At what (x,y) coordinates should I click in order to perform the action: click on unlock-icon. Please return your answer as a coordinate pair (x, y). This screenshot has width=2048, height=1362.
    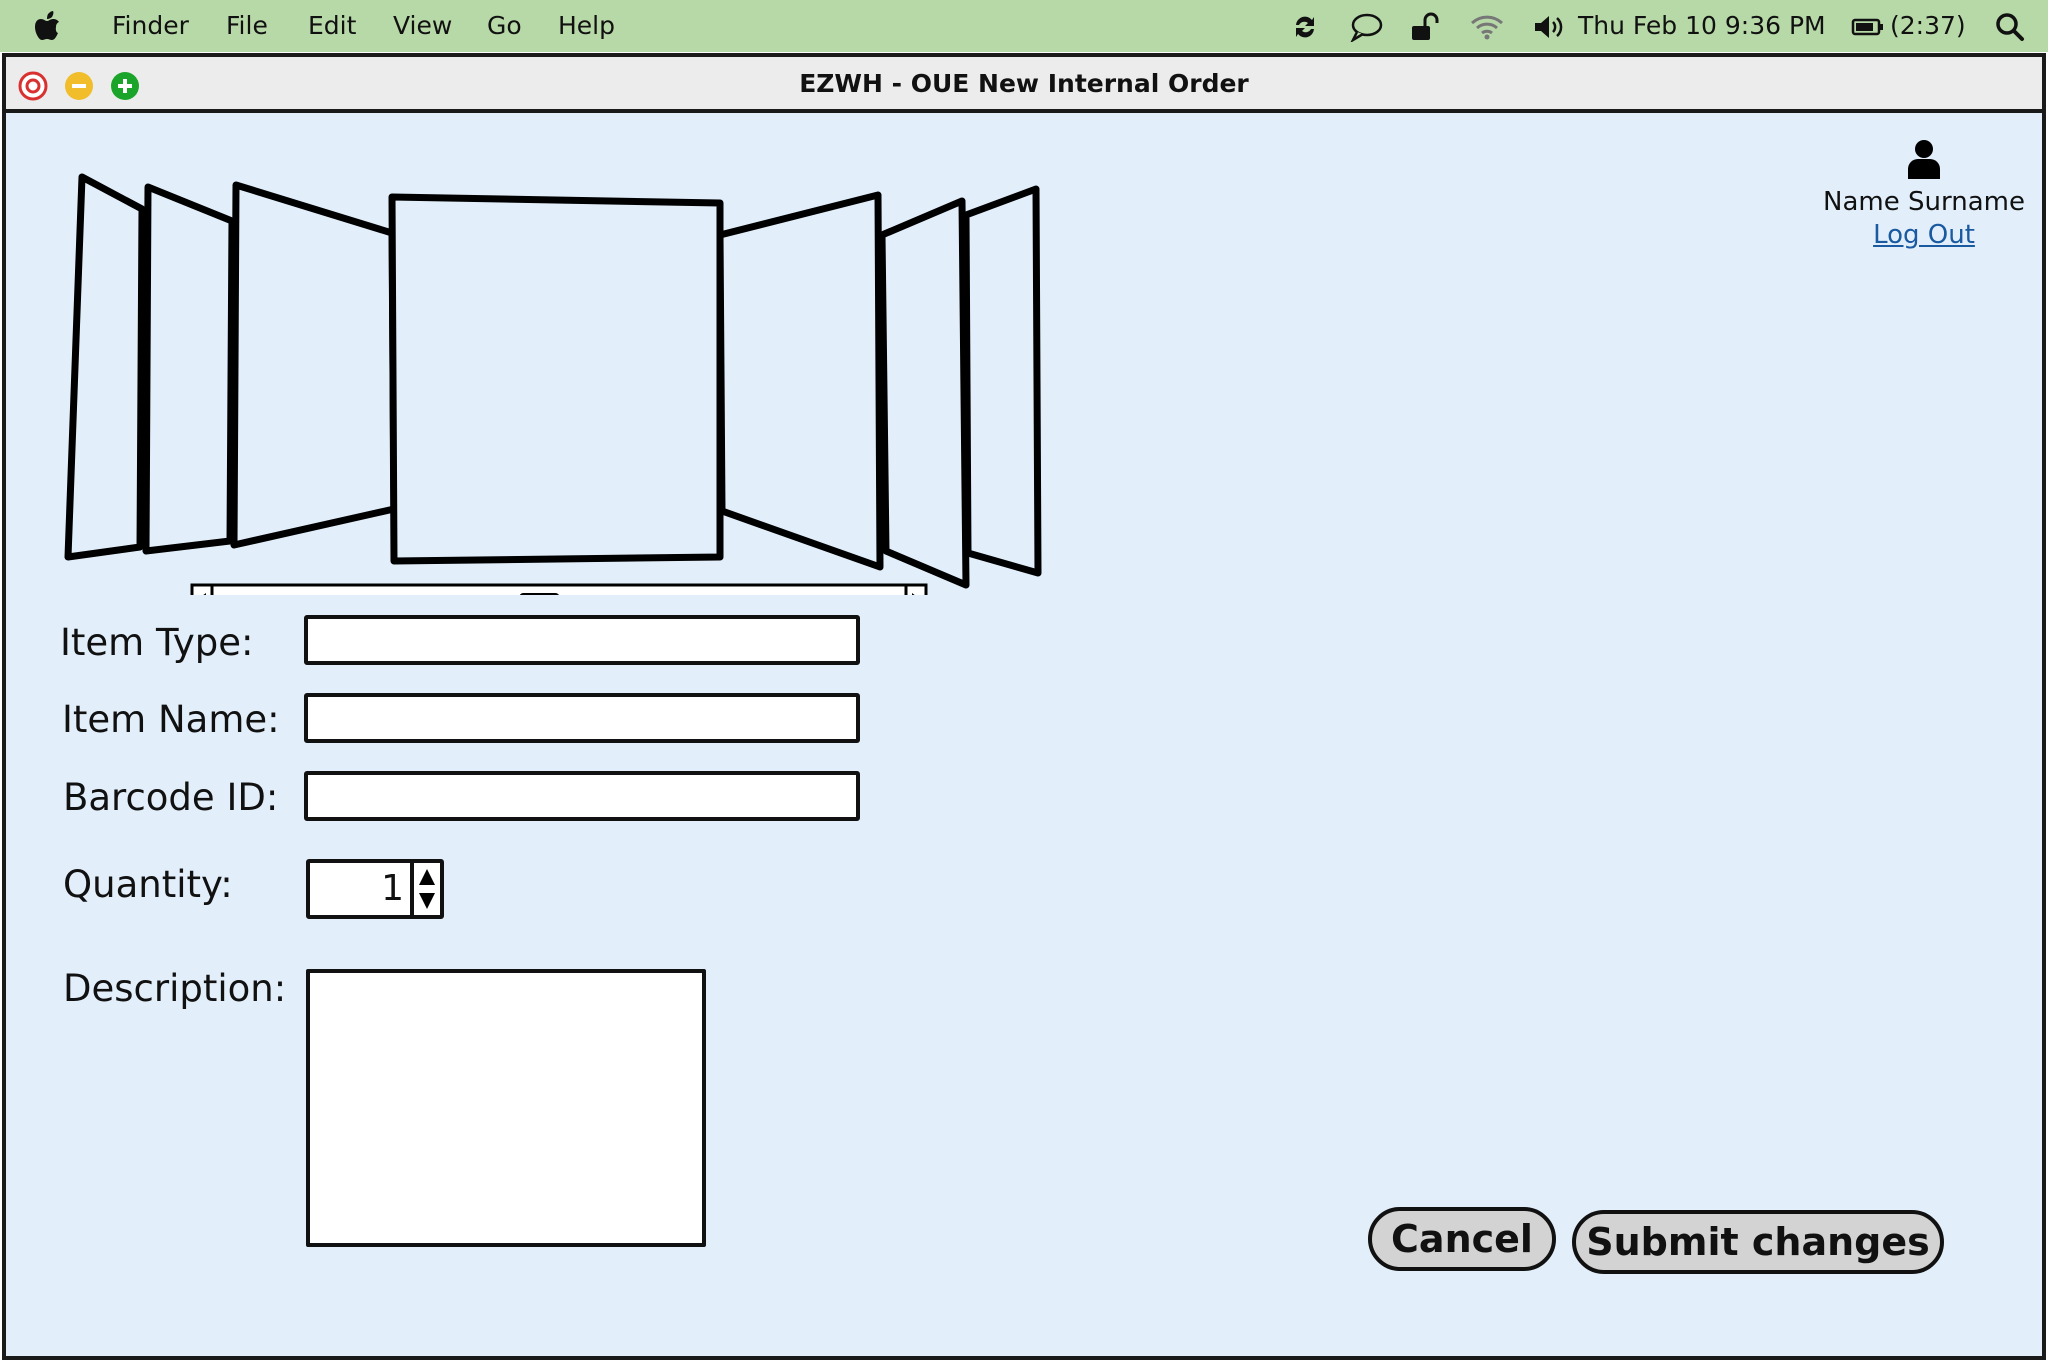
    Looking at the image, I should click on (1425, 27).